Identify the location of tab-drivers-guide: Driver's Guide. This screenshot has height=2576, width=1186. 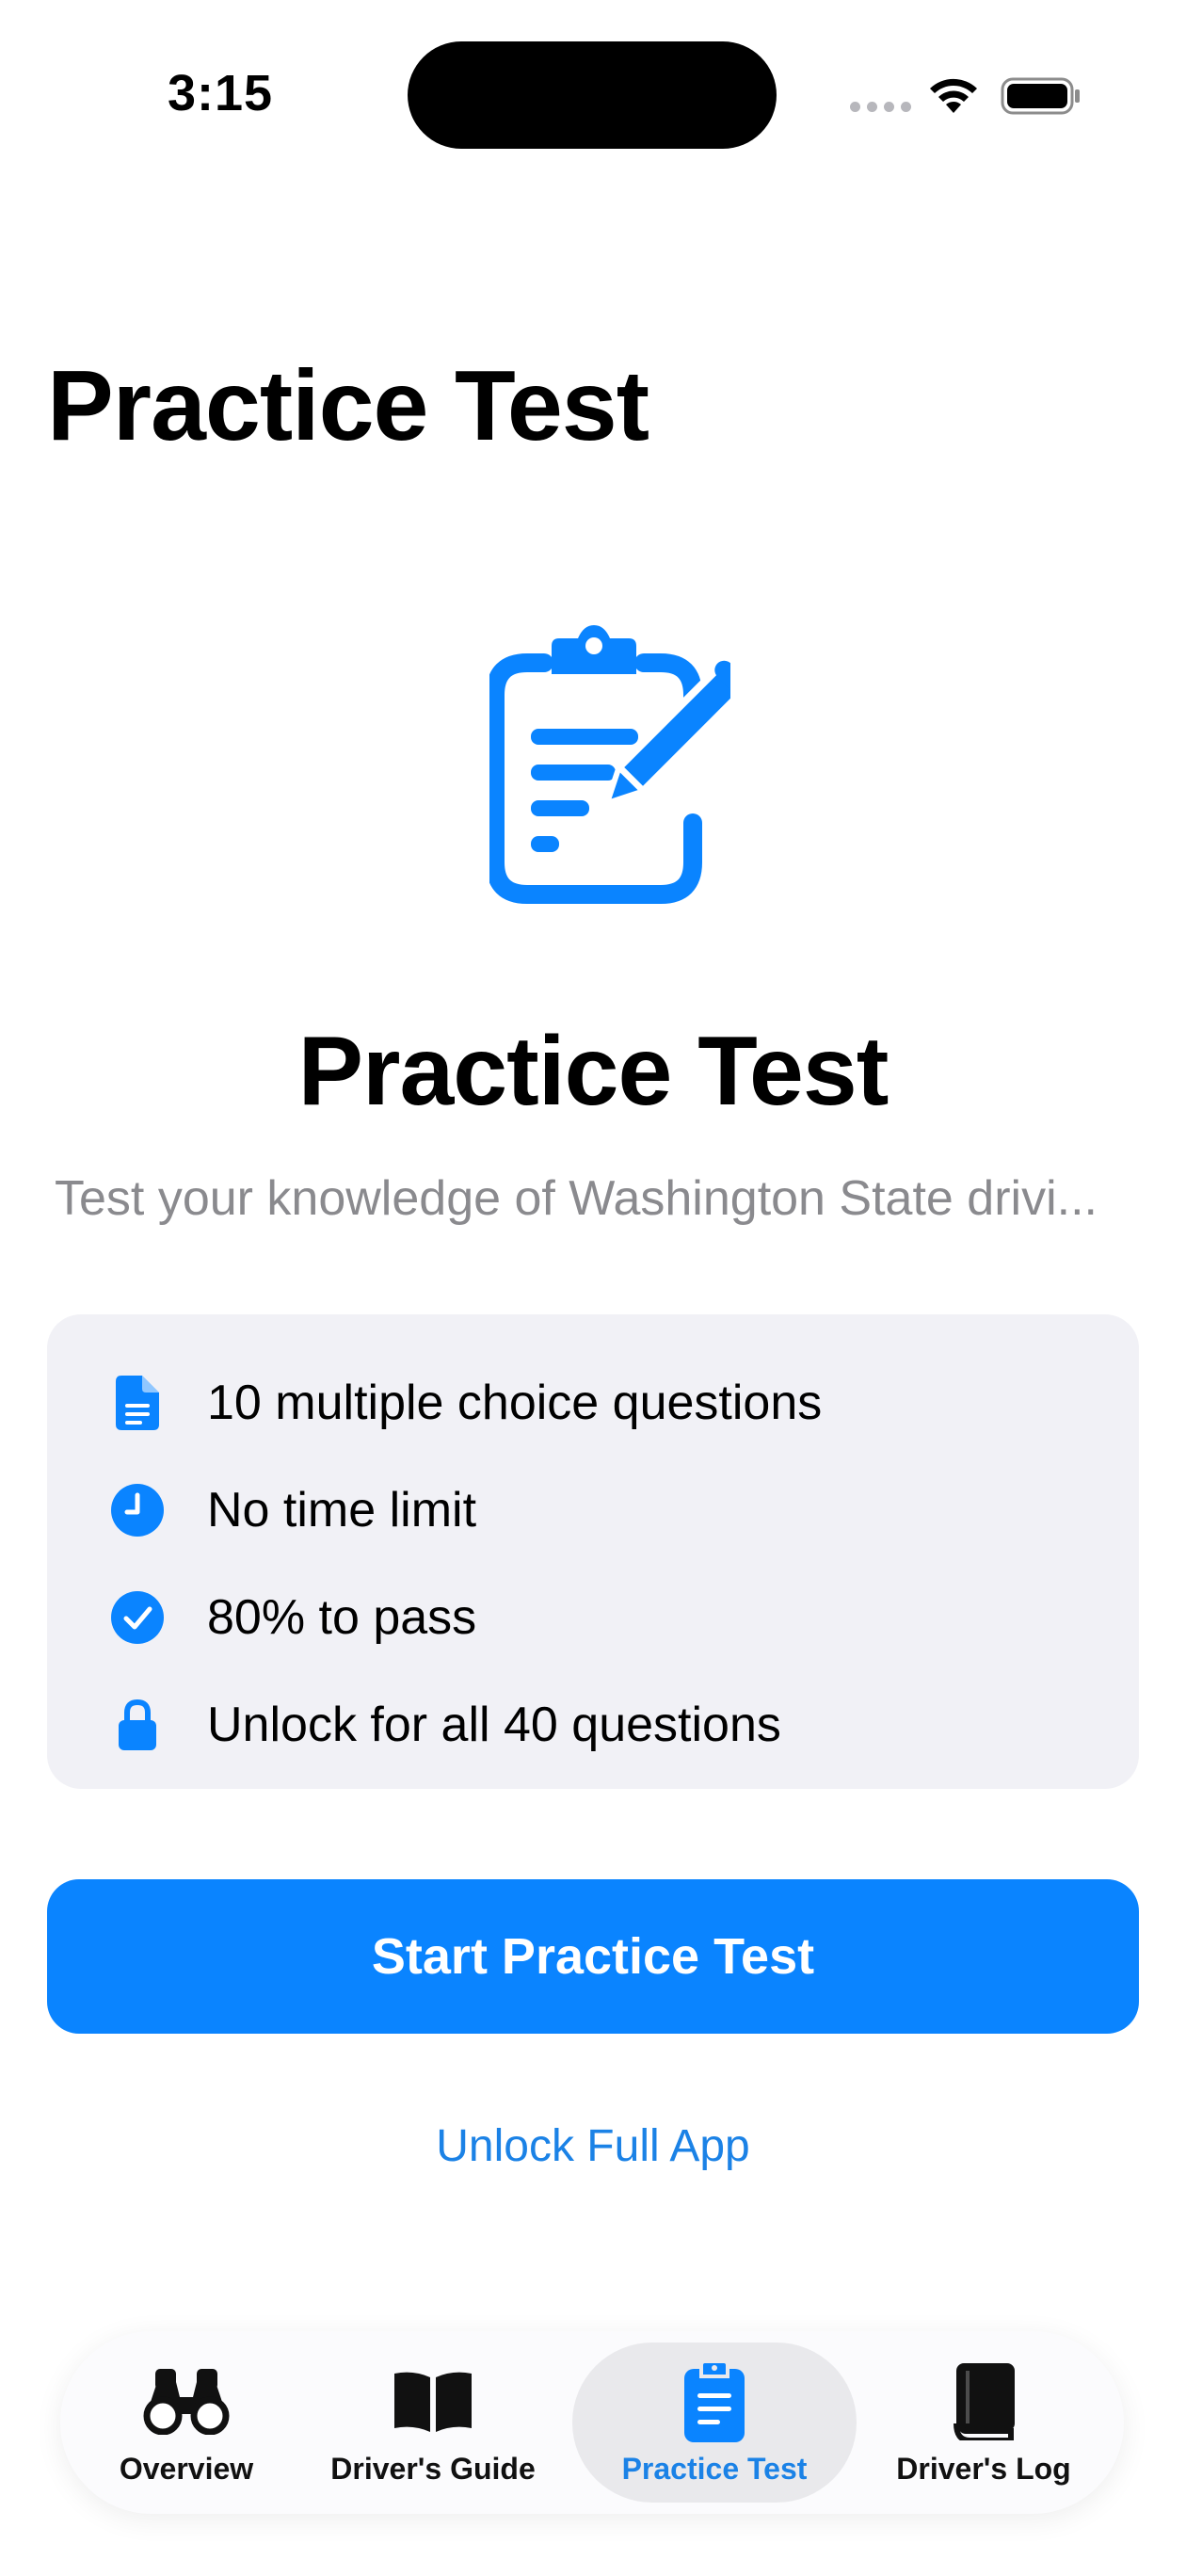
(433, 2423).